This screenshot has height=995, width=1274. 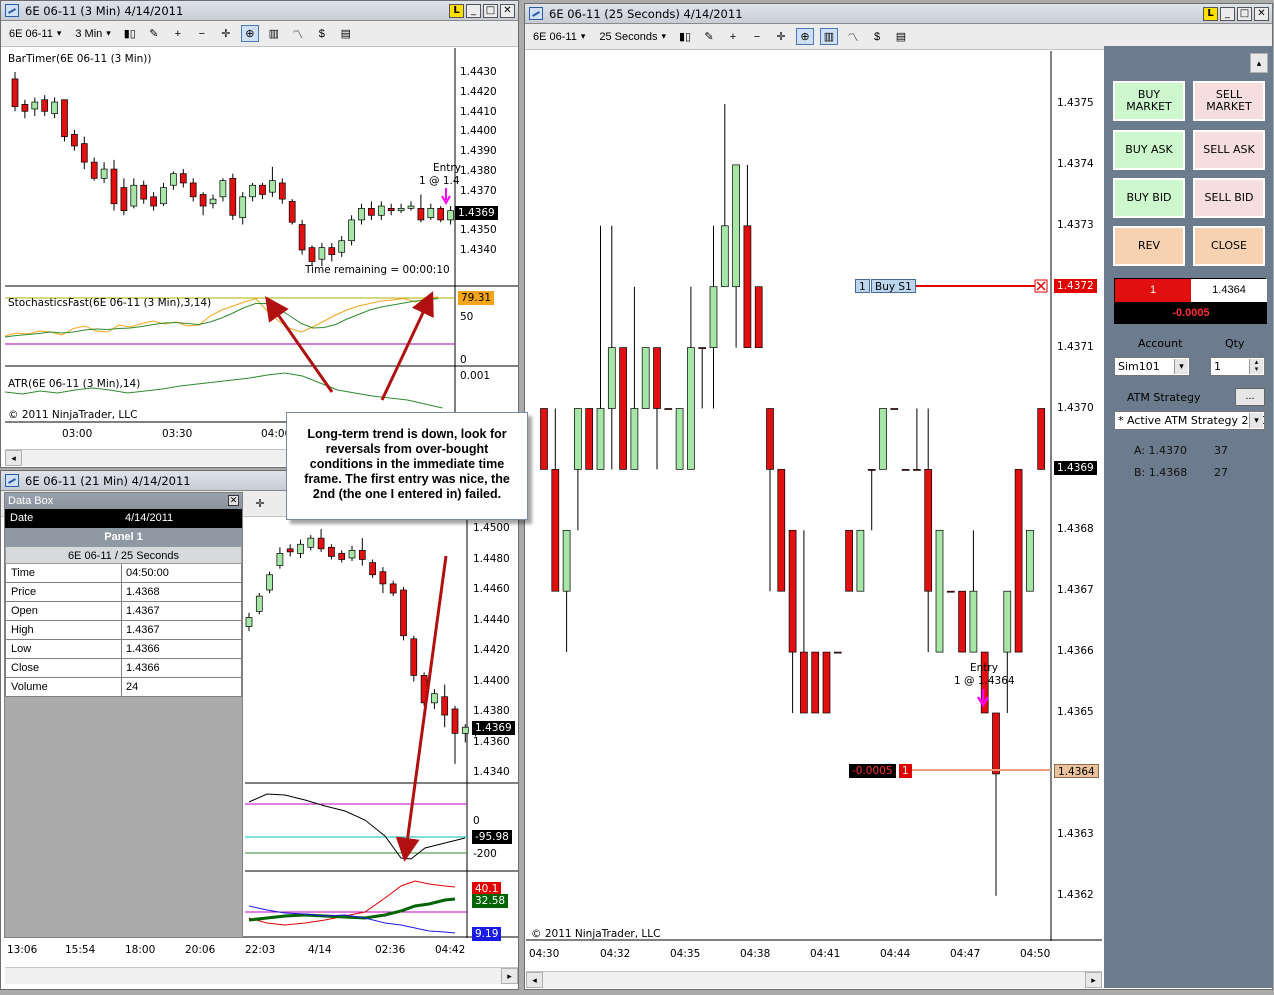 What do you see at coordinates (233, 500) in the screenshot?
I see `close-icon: ✕` at bounding box center [233, 500].